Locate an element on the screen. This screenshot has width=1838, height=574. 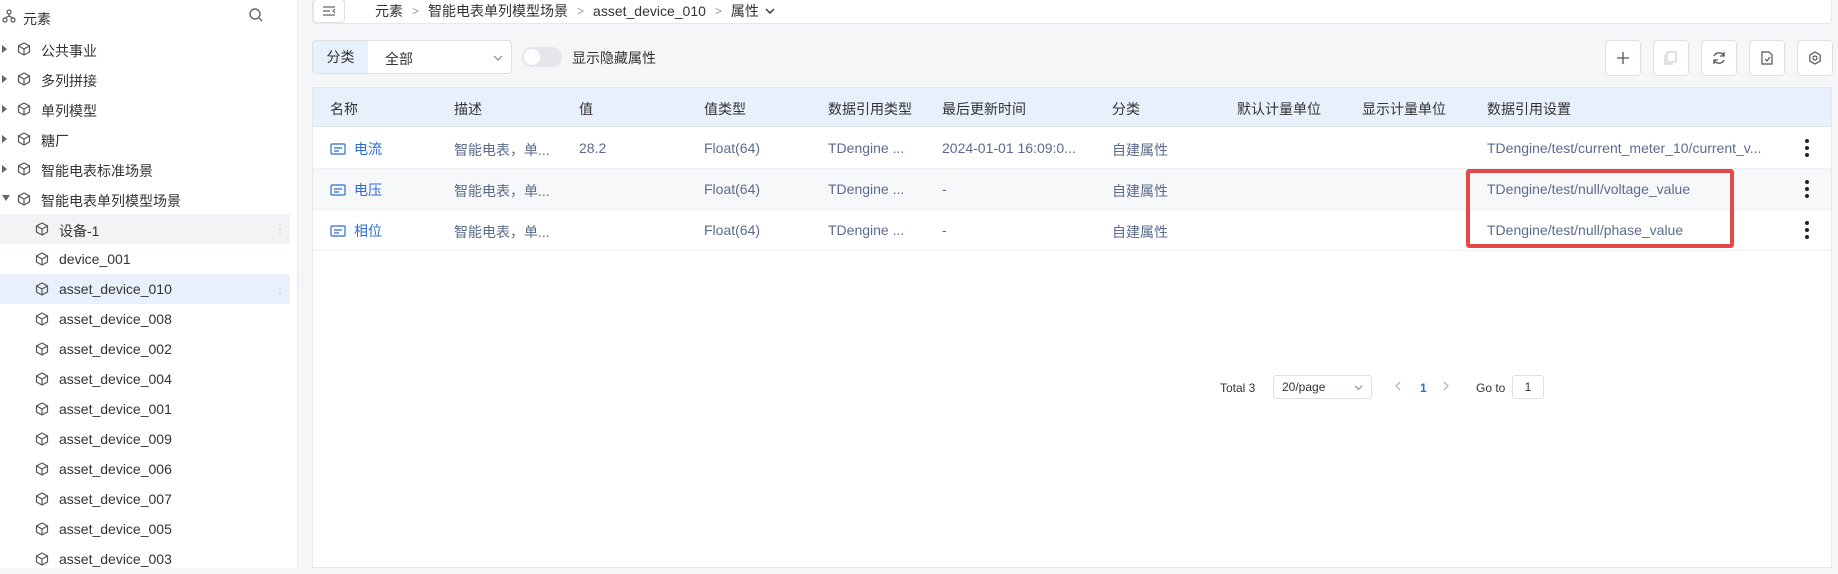
tree-item-device-001: device_001 is located at coordinates (145, 259).